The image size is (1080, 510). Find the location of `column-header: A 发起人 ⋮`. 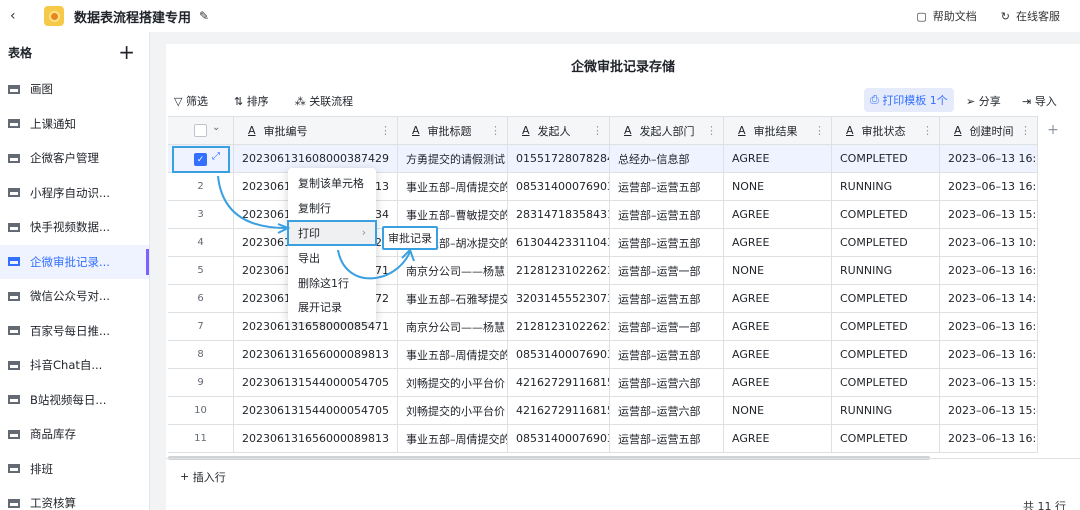

column-header: A 发起人 ⋮ is located at coordinates (559, 131).